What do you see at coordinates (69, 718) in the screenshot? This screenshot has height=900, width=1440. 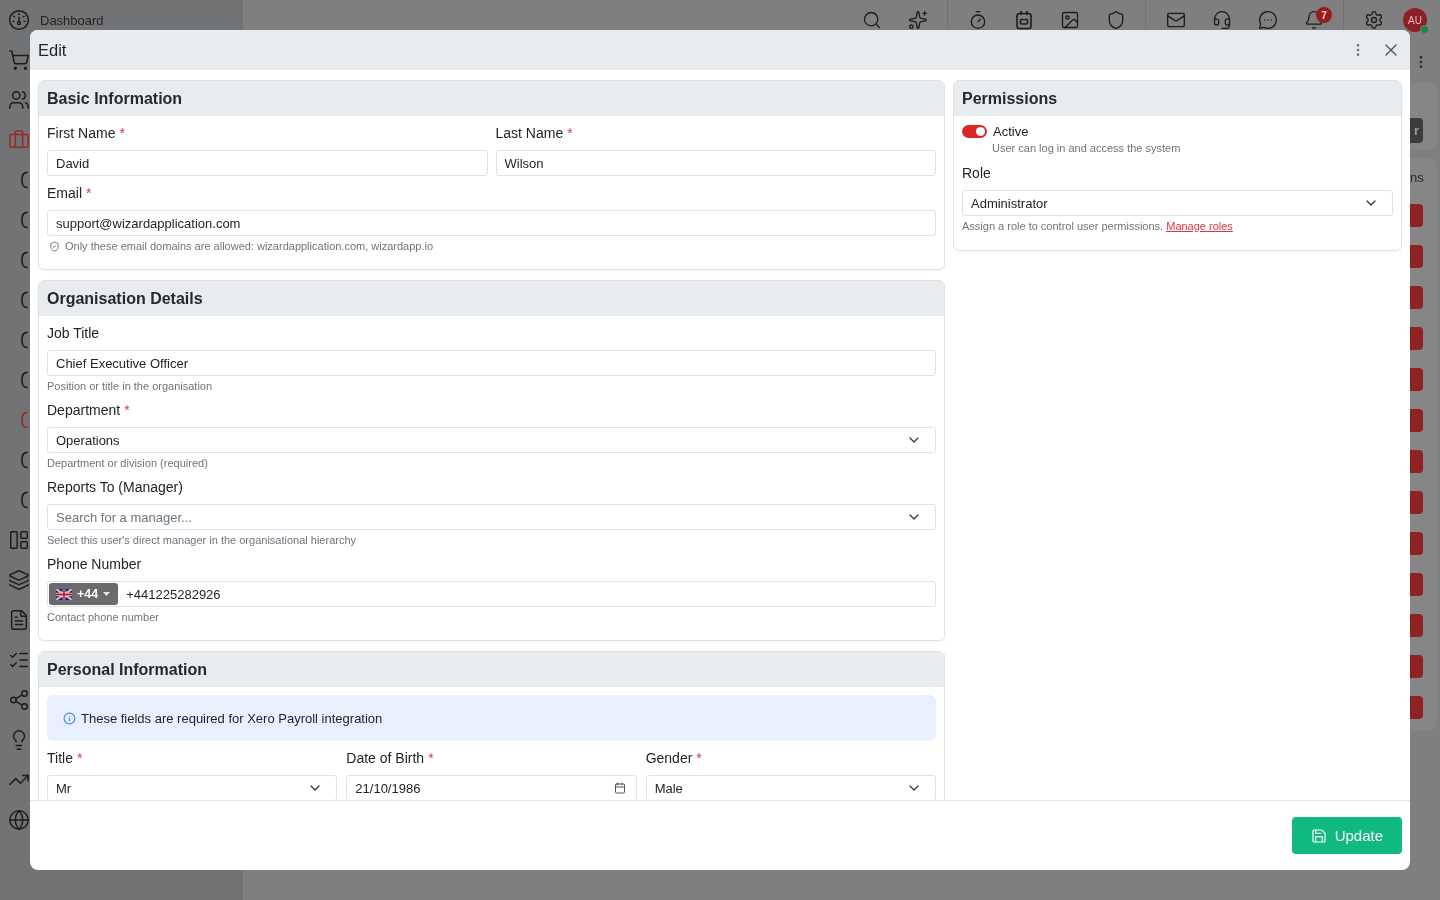 I see `info-icon` at bounding box center [69, 718].